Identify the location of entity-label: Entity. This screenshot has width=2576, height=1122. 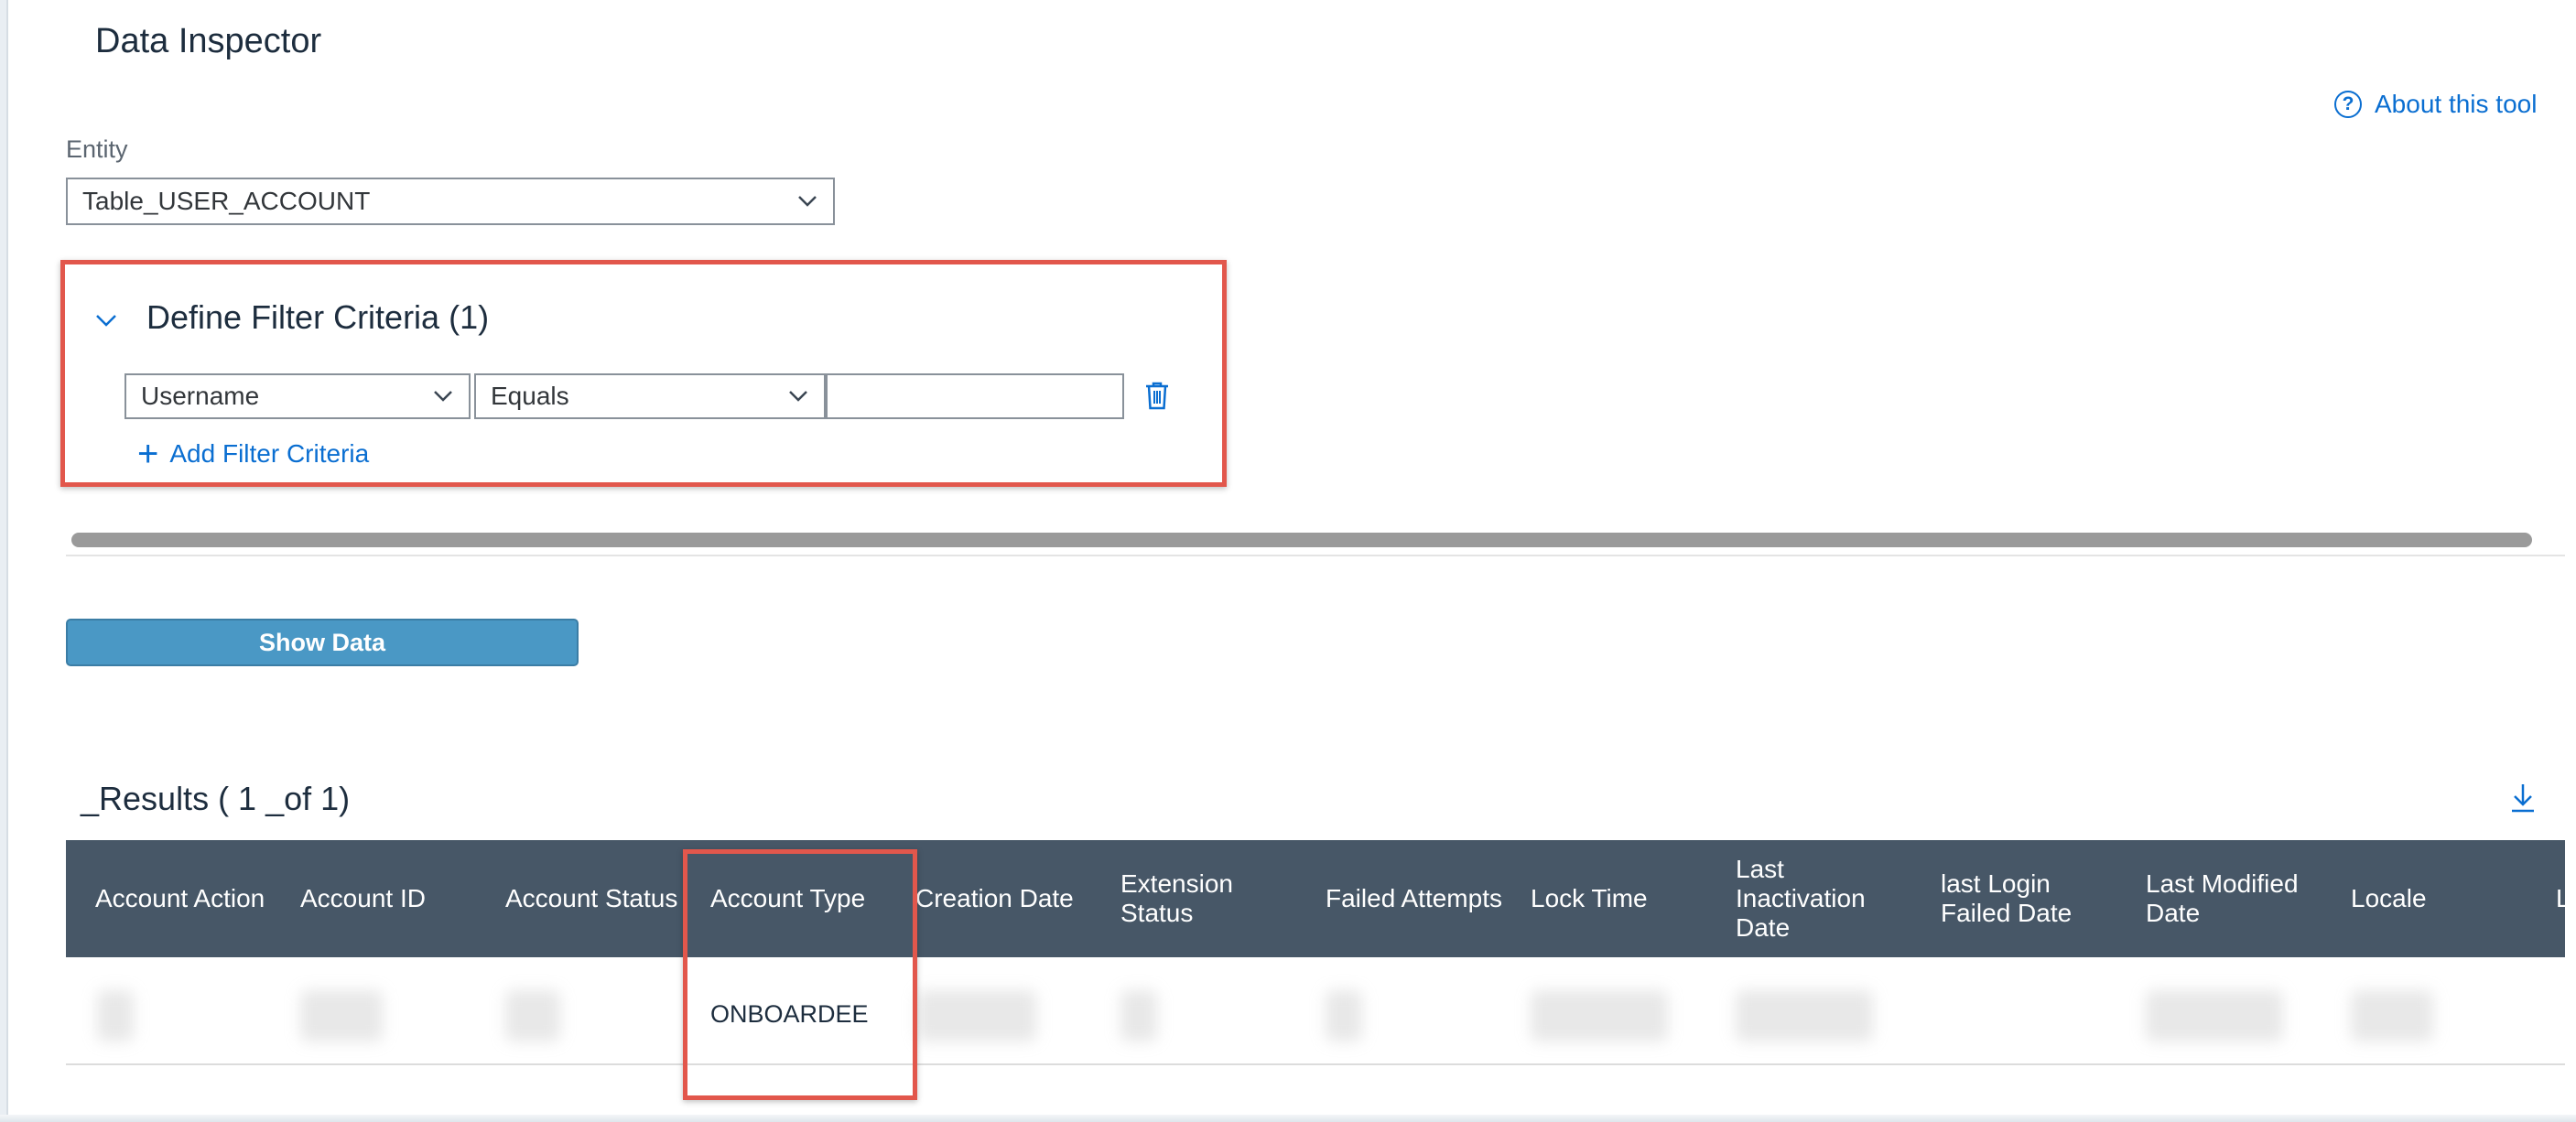
(97, 149).